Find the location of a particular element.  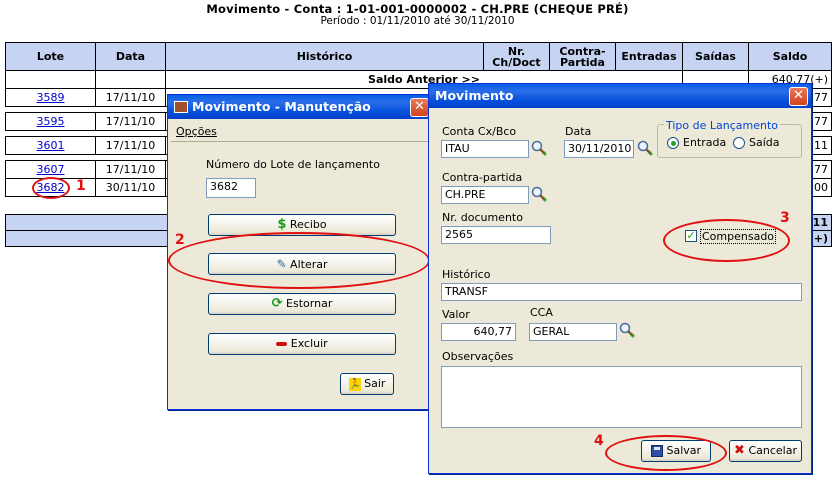

observacoes-label: Observações is located at coordinates (478, 356).